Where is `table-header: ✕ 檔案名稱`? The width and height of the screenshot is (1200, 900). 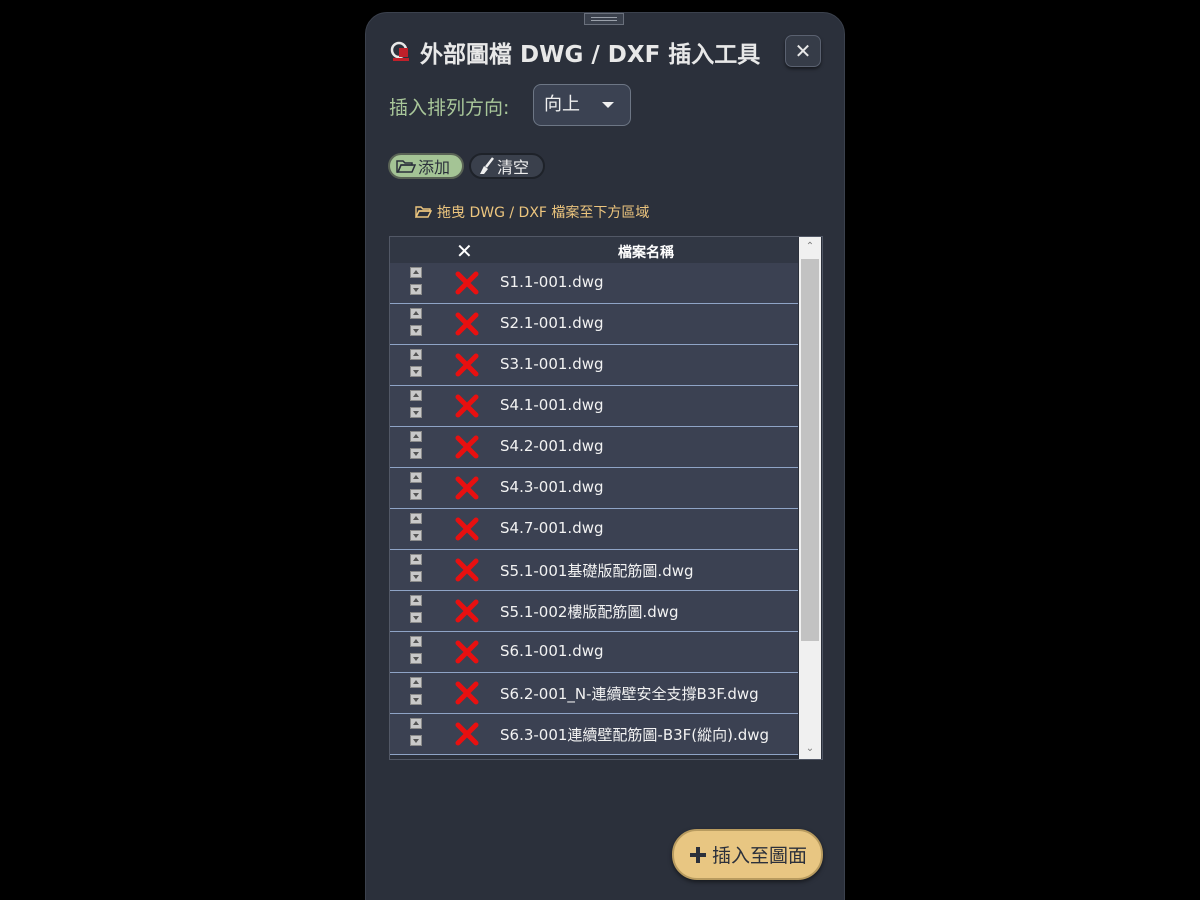
table-header: ✕ 檔案名稱 is located at coordinates (594, 250).